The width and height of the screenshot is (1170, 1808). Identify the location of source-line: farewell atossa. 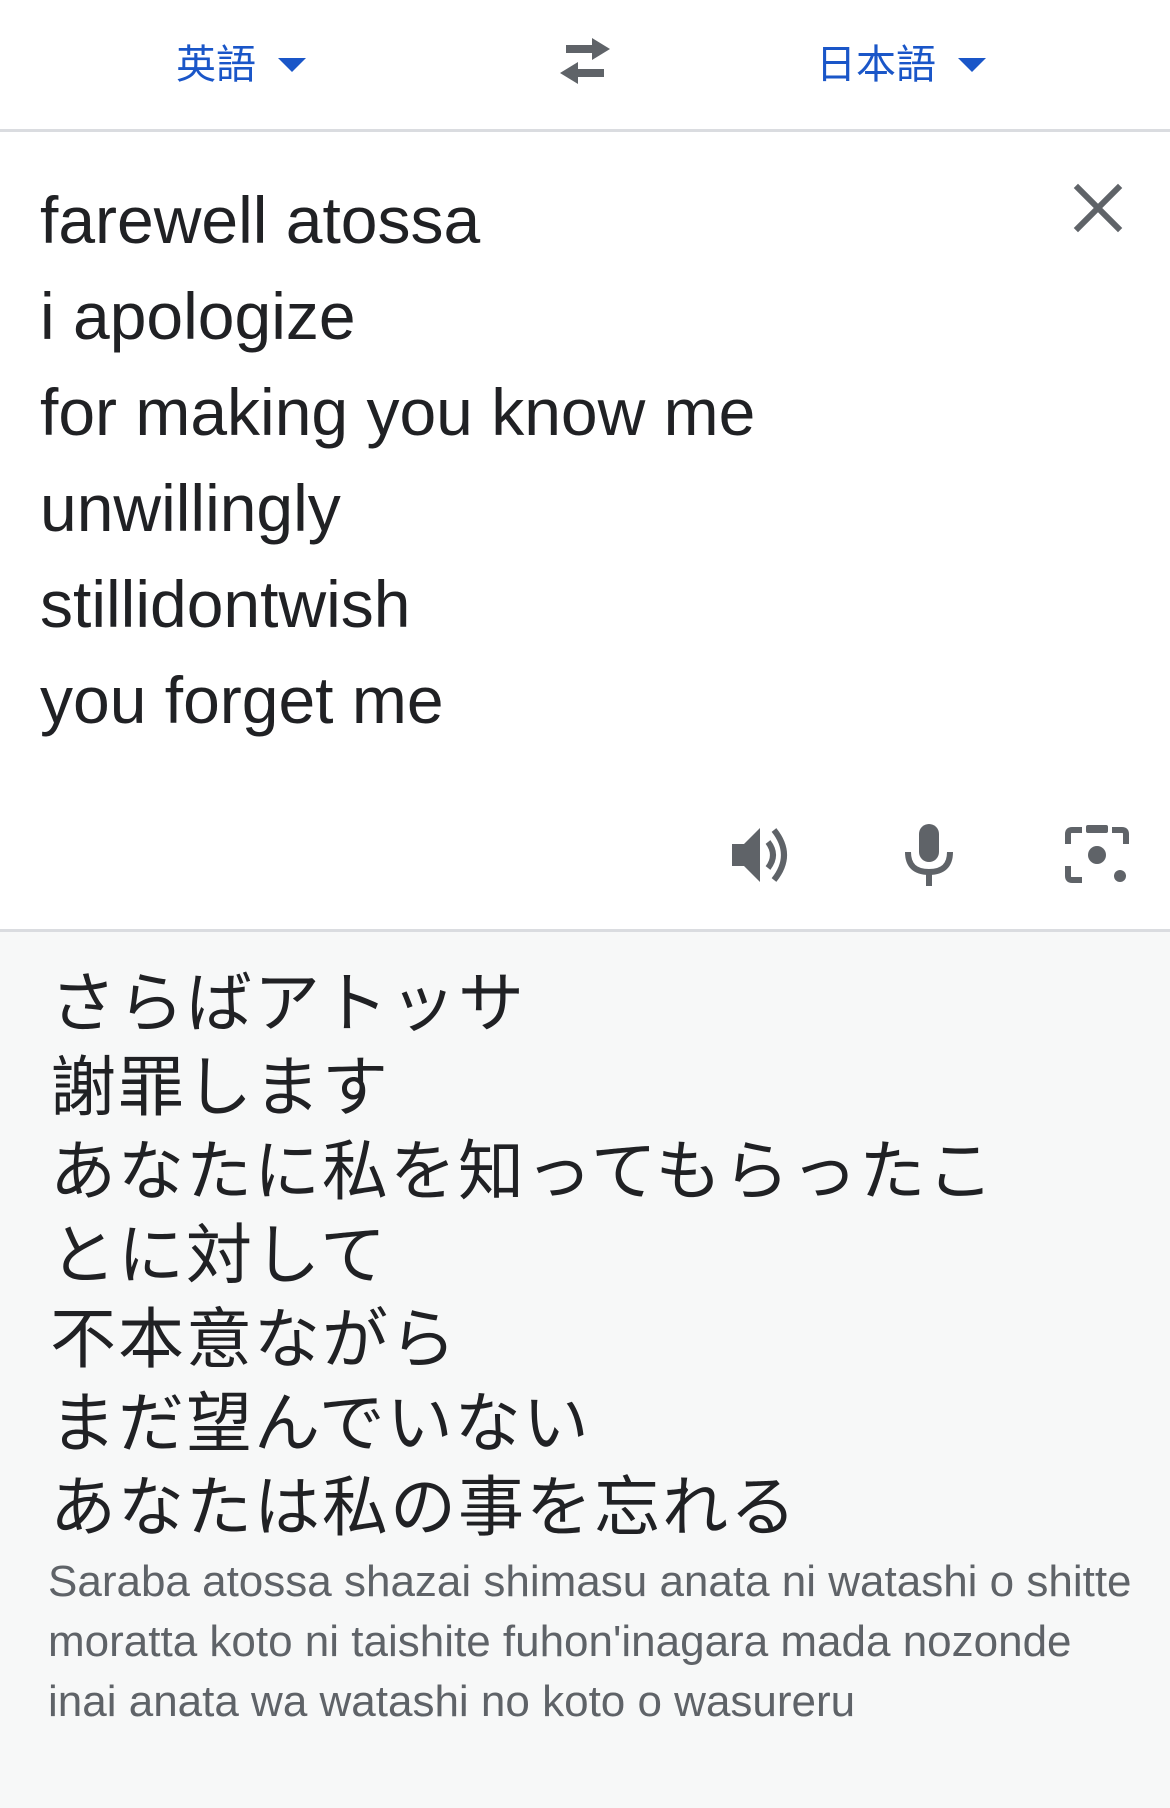
(260, 220).